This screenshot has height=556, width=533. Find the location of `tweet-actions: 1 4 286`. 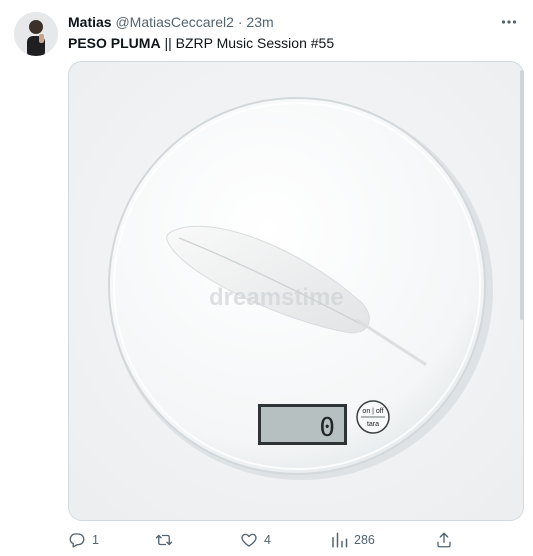

tweet-actions: 1 4 286 is located at coordinates (268, 540).